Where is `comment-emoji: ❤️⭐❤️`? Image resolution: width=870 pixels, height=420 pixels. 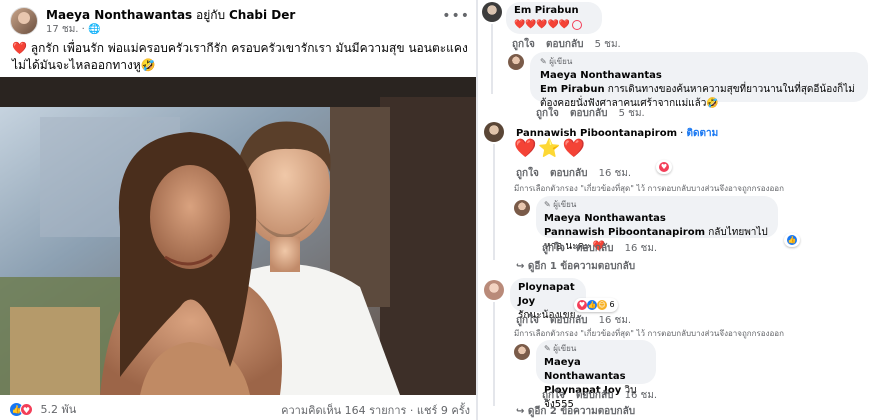
comment-emoji: ❤️⭐❤️ is located at coordinates (551, 148).